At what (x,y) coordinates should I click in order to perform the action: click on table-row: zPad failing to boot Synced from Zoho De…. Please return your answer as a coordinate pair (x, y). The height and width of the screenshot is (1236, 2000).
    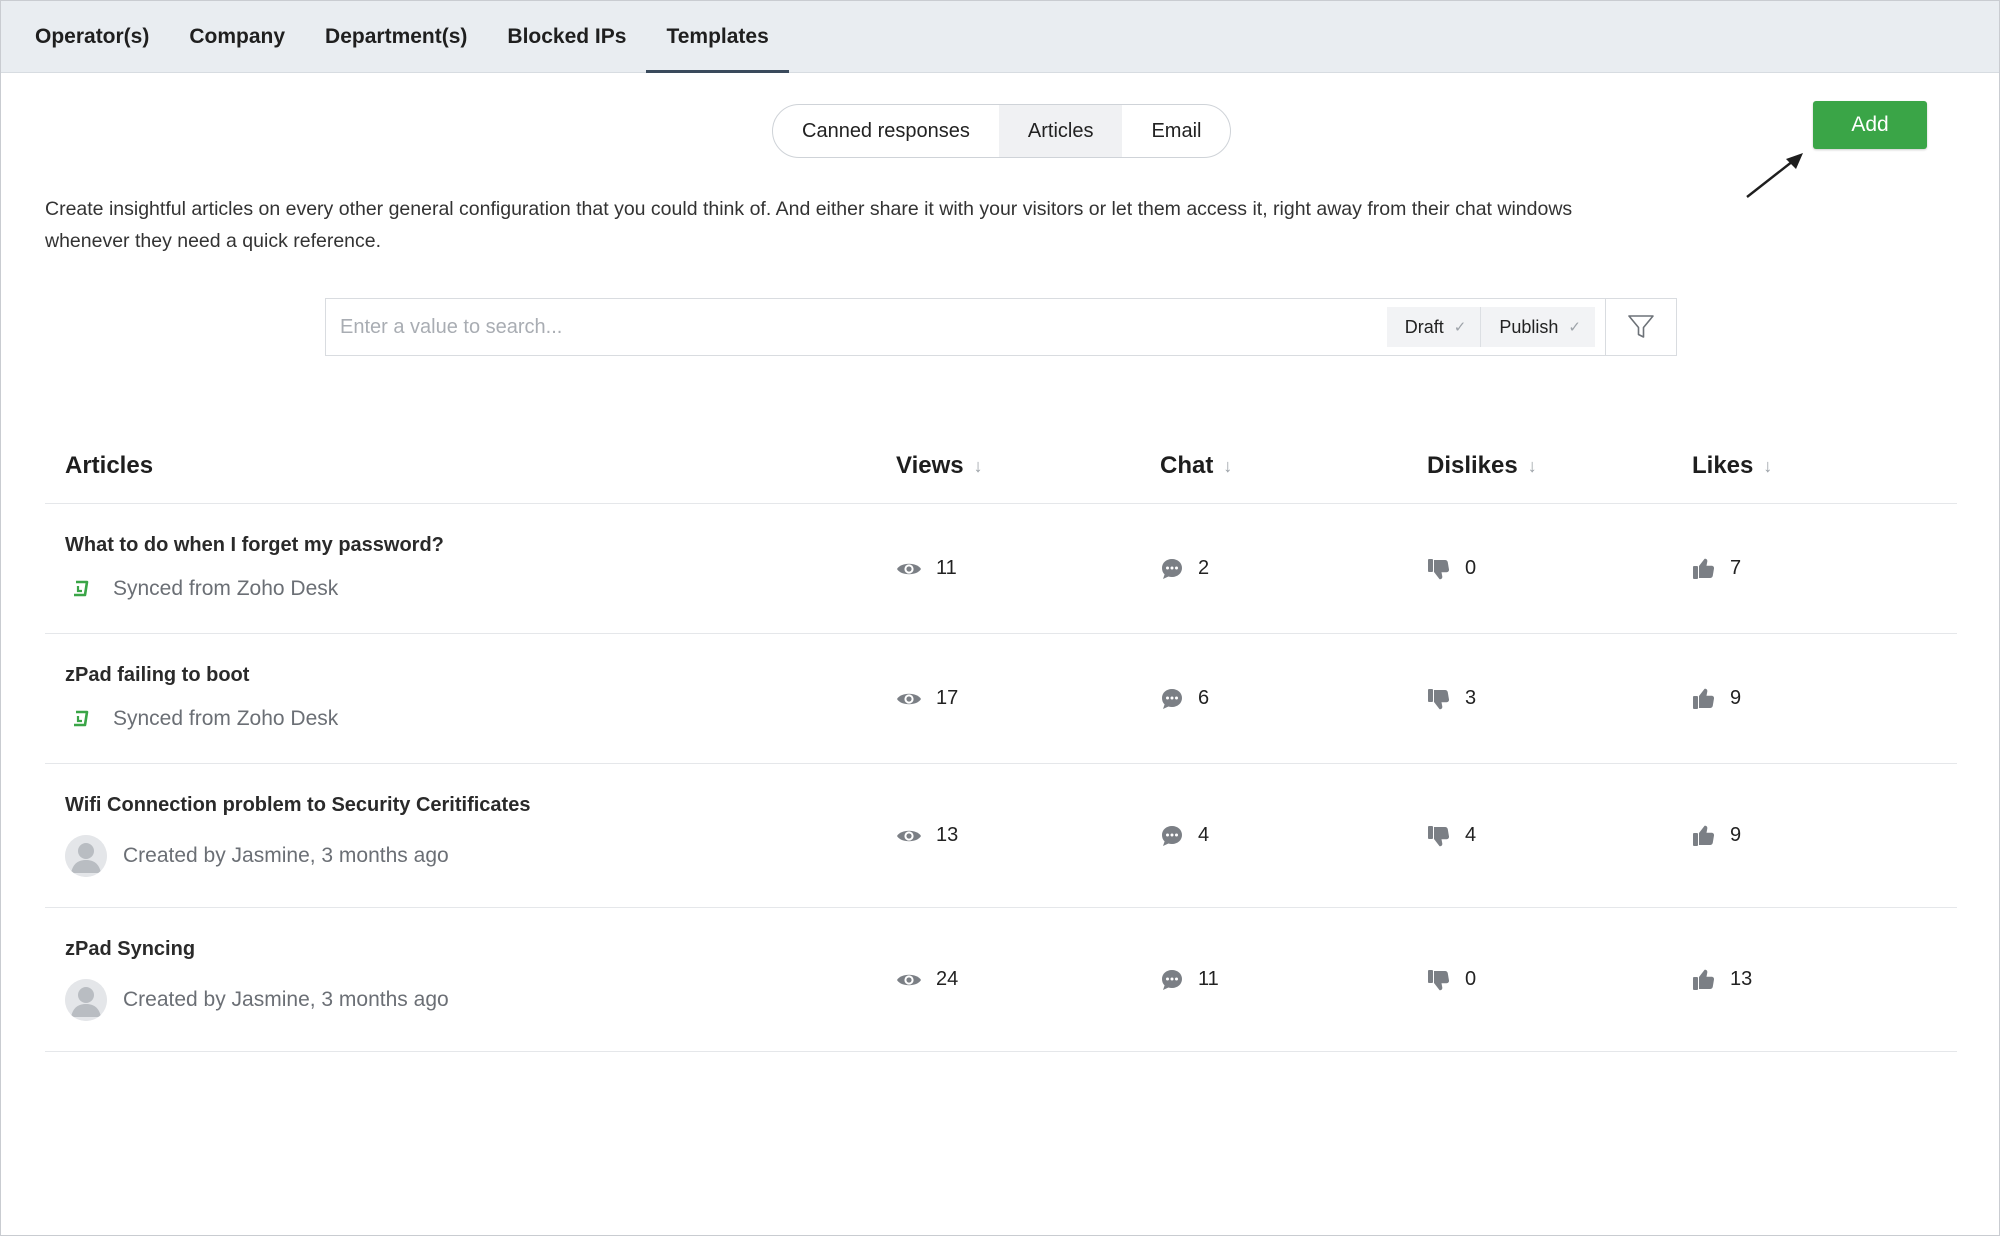
    Looking at the image, I should click on (1001, 699).